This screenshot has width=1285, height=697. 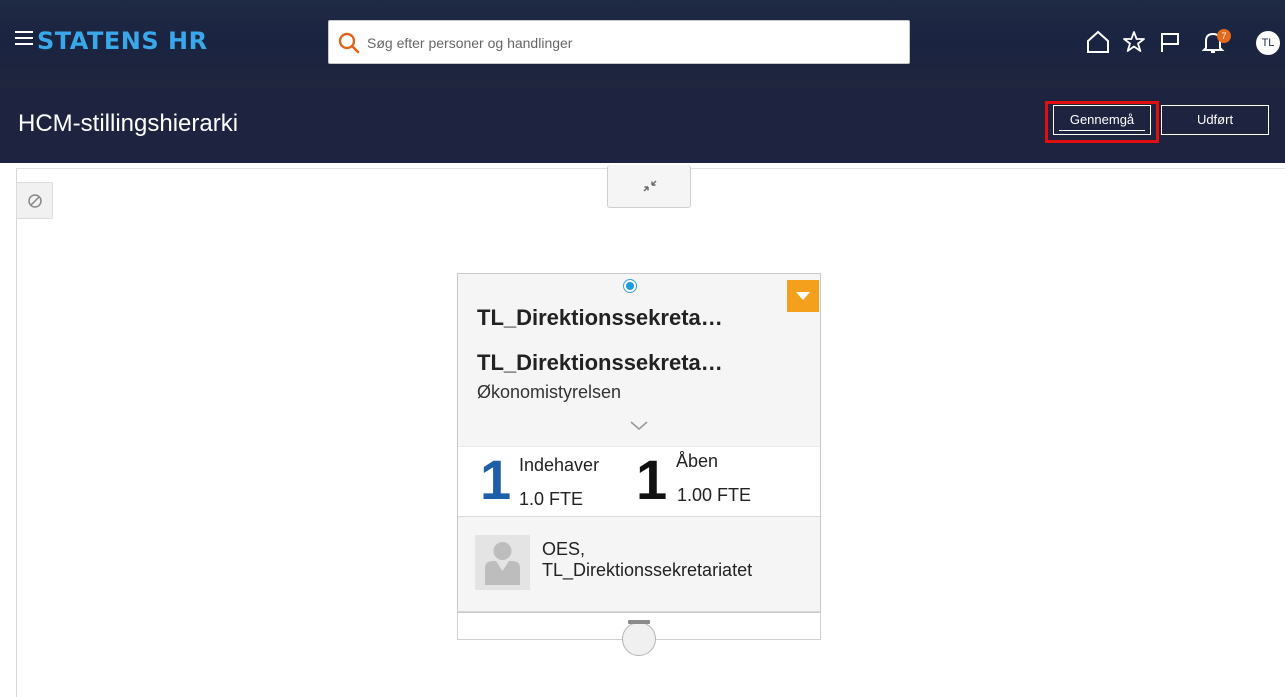 What do you see at coordinates (1224, 36) in the screenshot?
I see `notification-badge: 7` at bounding box center [1224, 36].